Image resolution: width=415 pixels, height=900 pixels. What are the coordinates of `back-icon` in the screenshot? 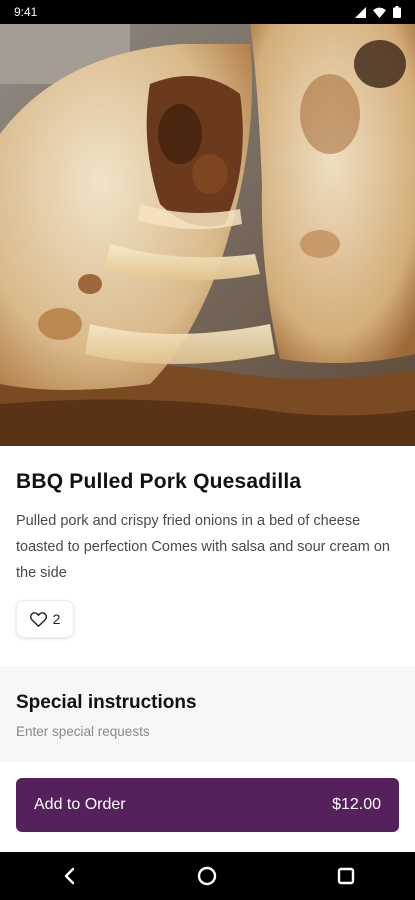 It's located at (69, 876).